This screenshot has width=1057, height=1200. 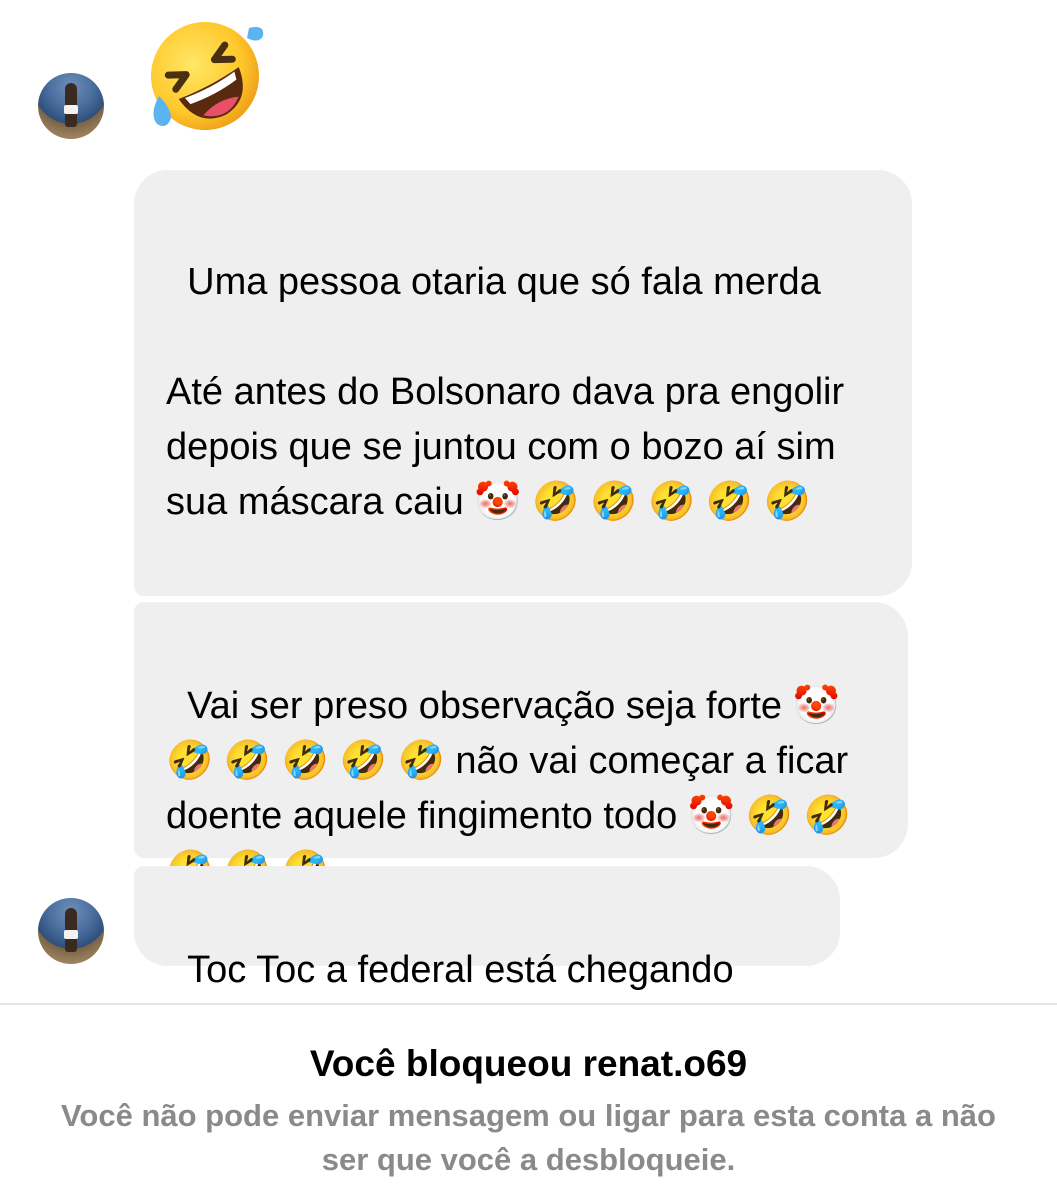 I want to click on divider, so click(x=528, y=1004).